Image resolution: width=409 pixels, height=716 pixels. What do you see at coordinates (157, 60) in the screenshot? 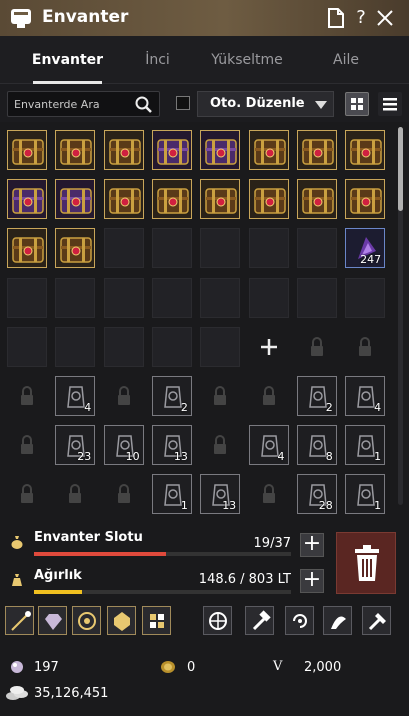
I see `tab-inci: İnci` at bounding box center [157, 60].